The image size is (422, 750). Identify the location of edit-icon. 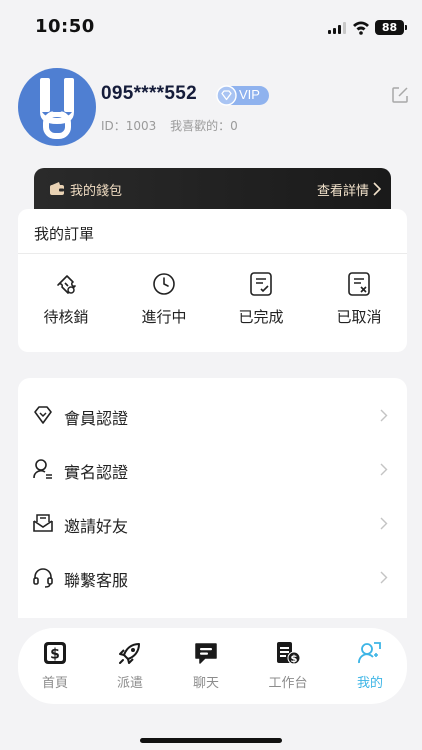
(400, 95).